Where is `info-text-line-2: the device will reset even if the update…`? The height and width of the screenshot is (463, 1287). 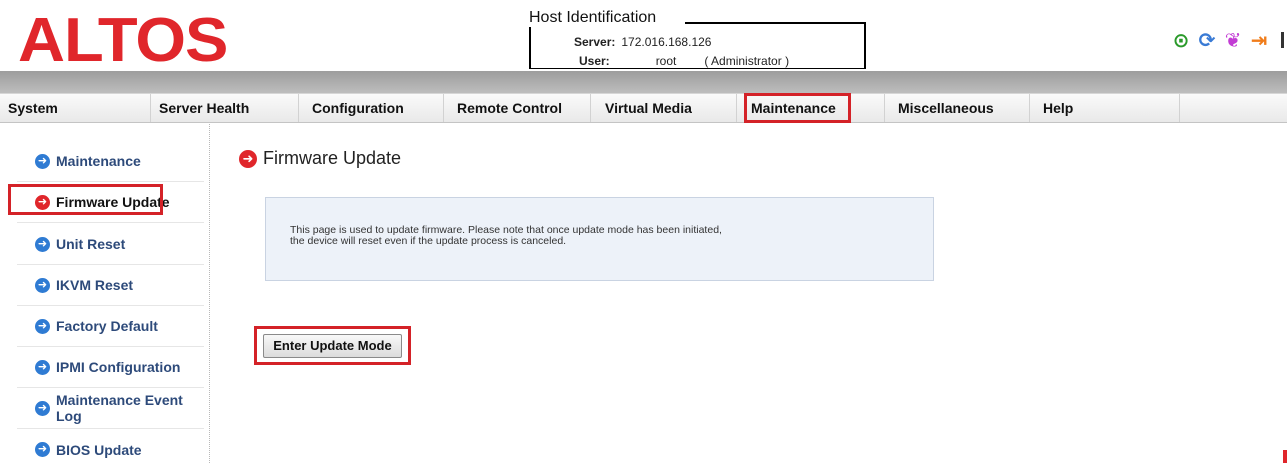
info-text-line-2: the device will reset even if the update… is located at coordinates (428, 241).